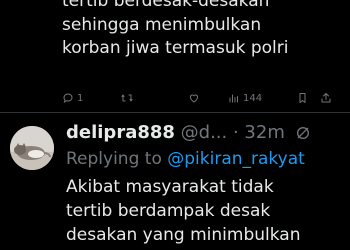  Describe the element at coordinates (175, 112) in the screenshot. I see `tweet-divider` at that location.